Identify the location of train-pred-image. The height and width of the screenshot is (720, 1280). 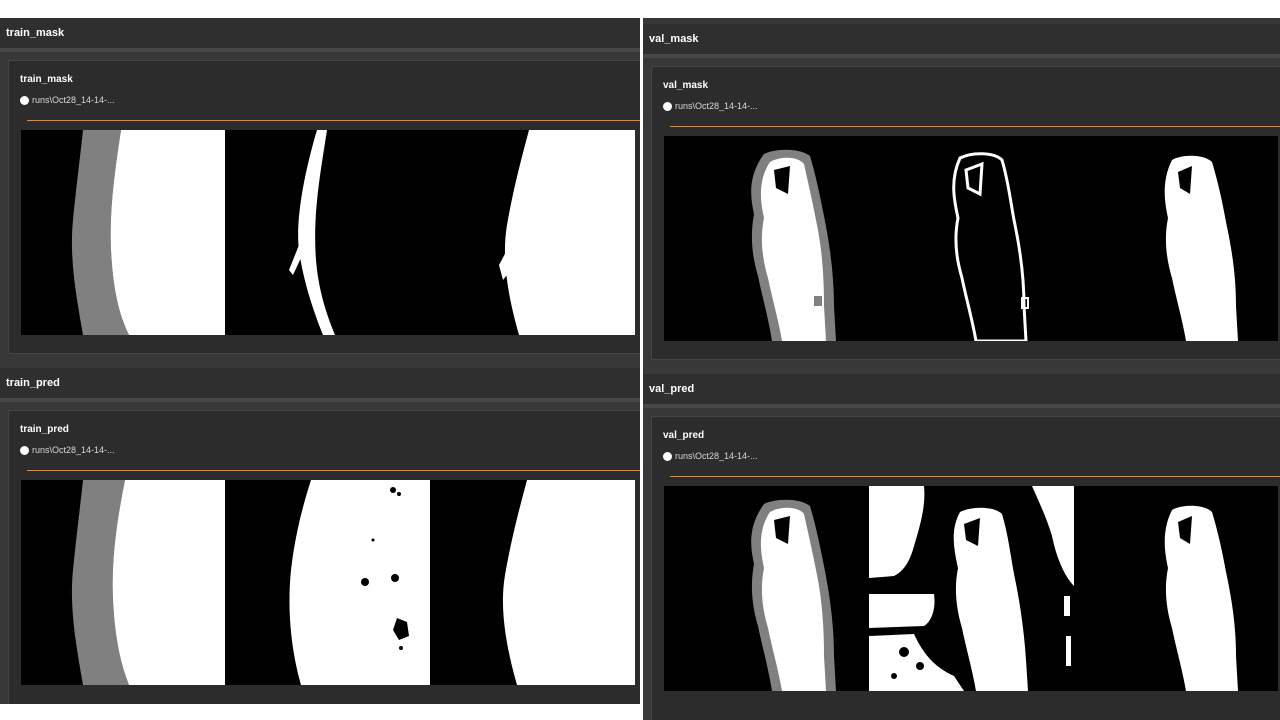
(328, 582).